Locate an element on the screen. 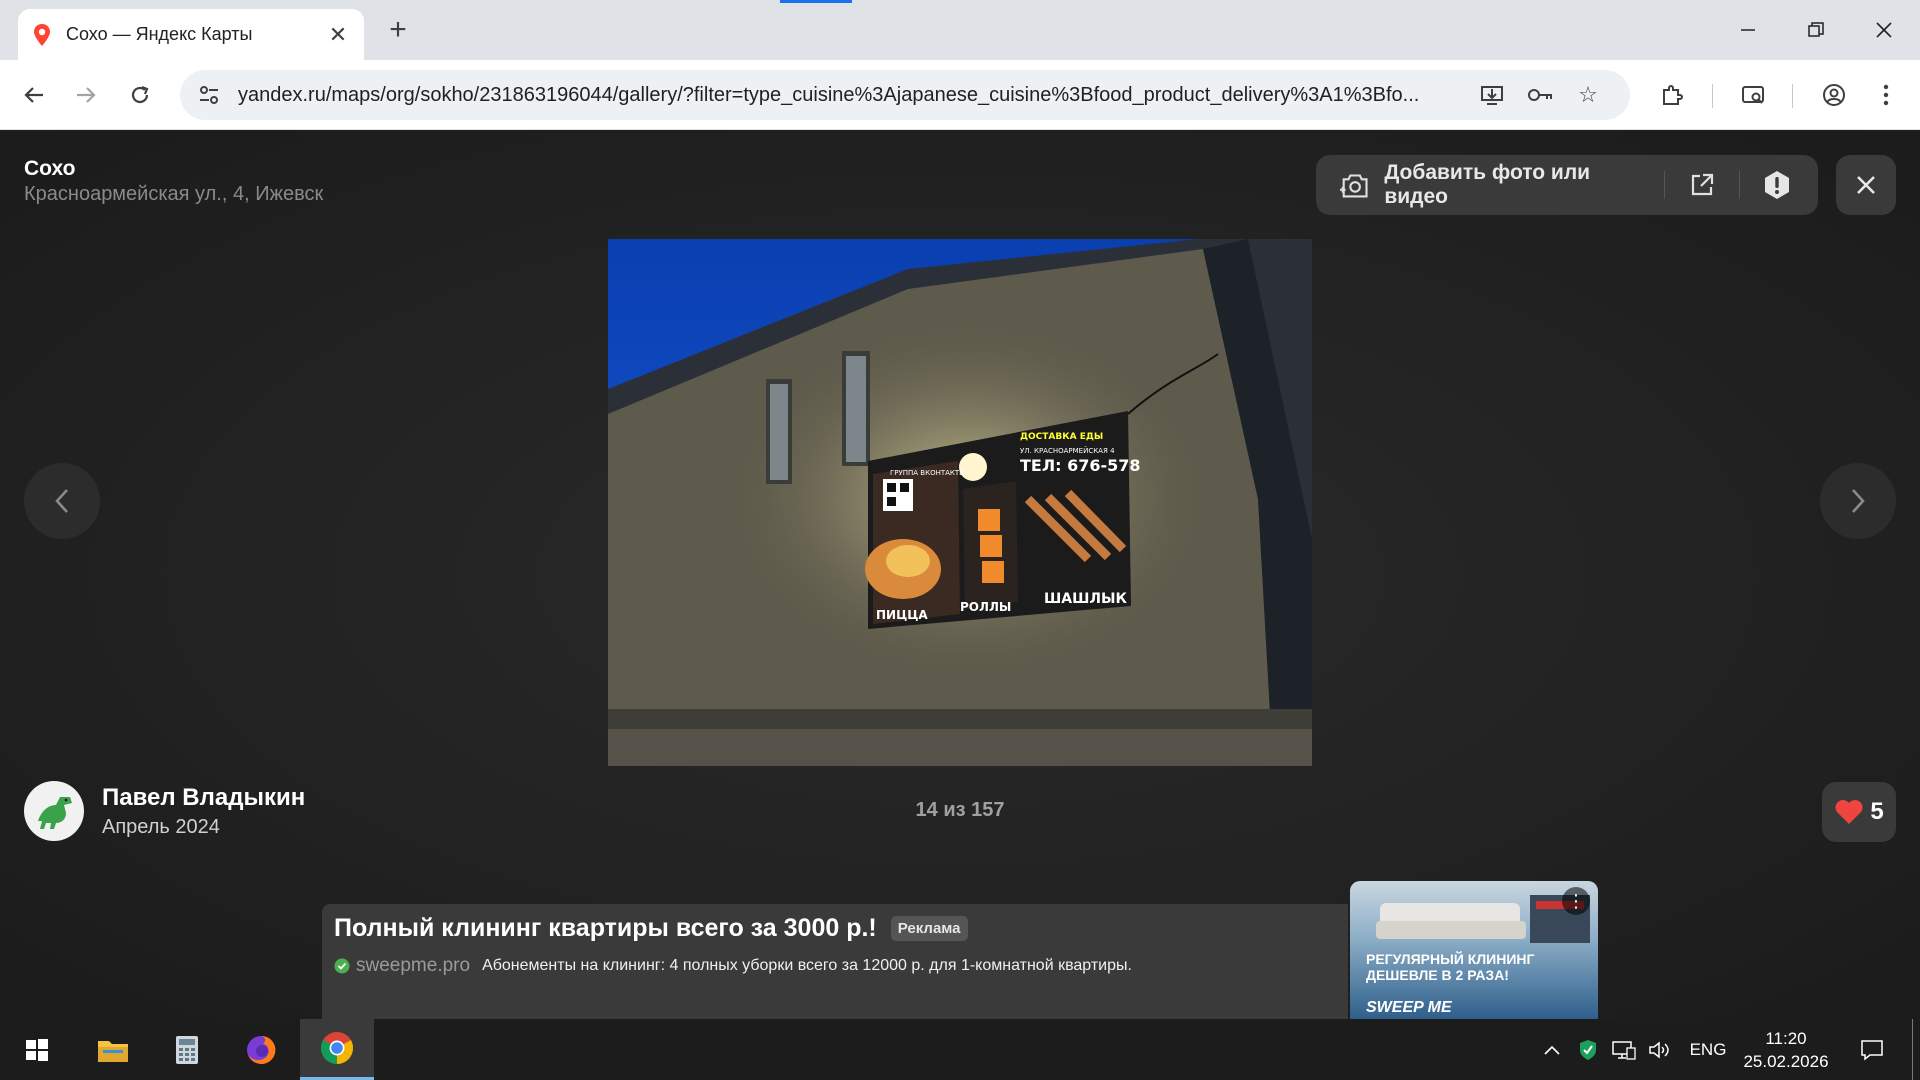  previous-photo-button is located at coordinates (62, 501).